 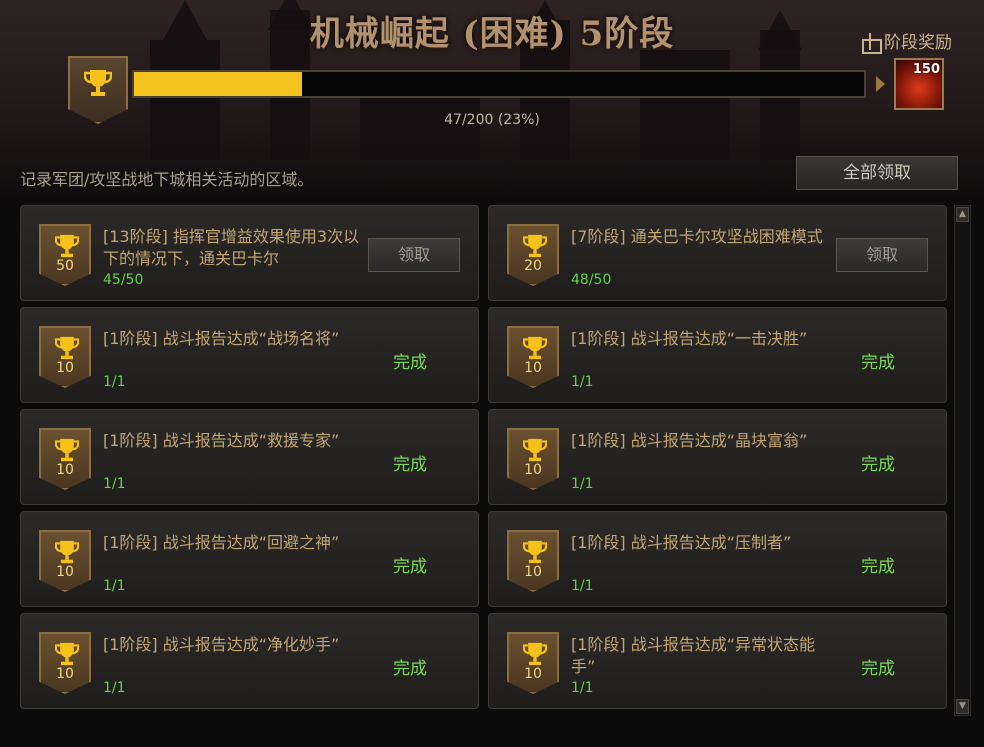 I want to click on claim-all-button: 全部领取, so click(x=877, y=173).